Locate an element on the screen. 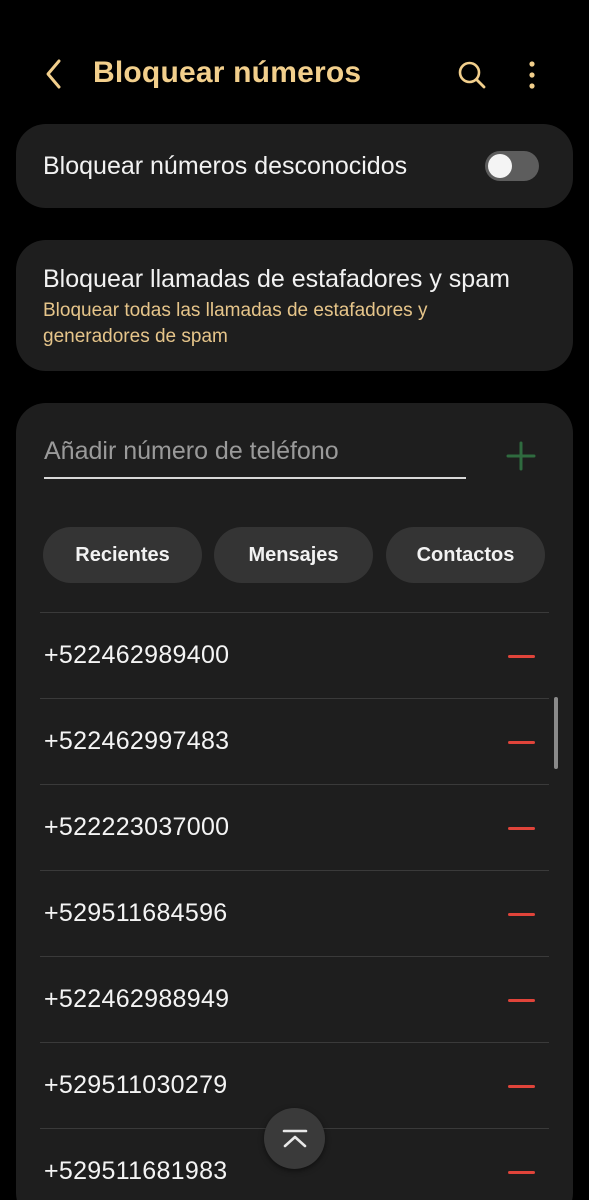 The image size is (589, 1200). block-unknown-toggle is located at coordinates (512, 166).